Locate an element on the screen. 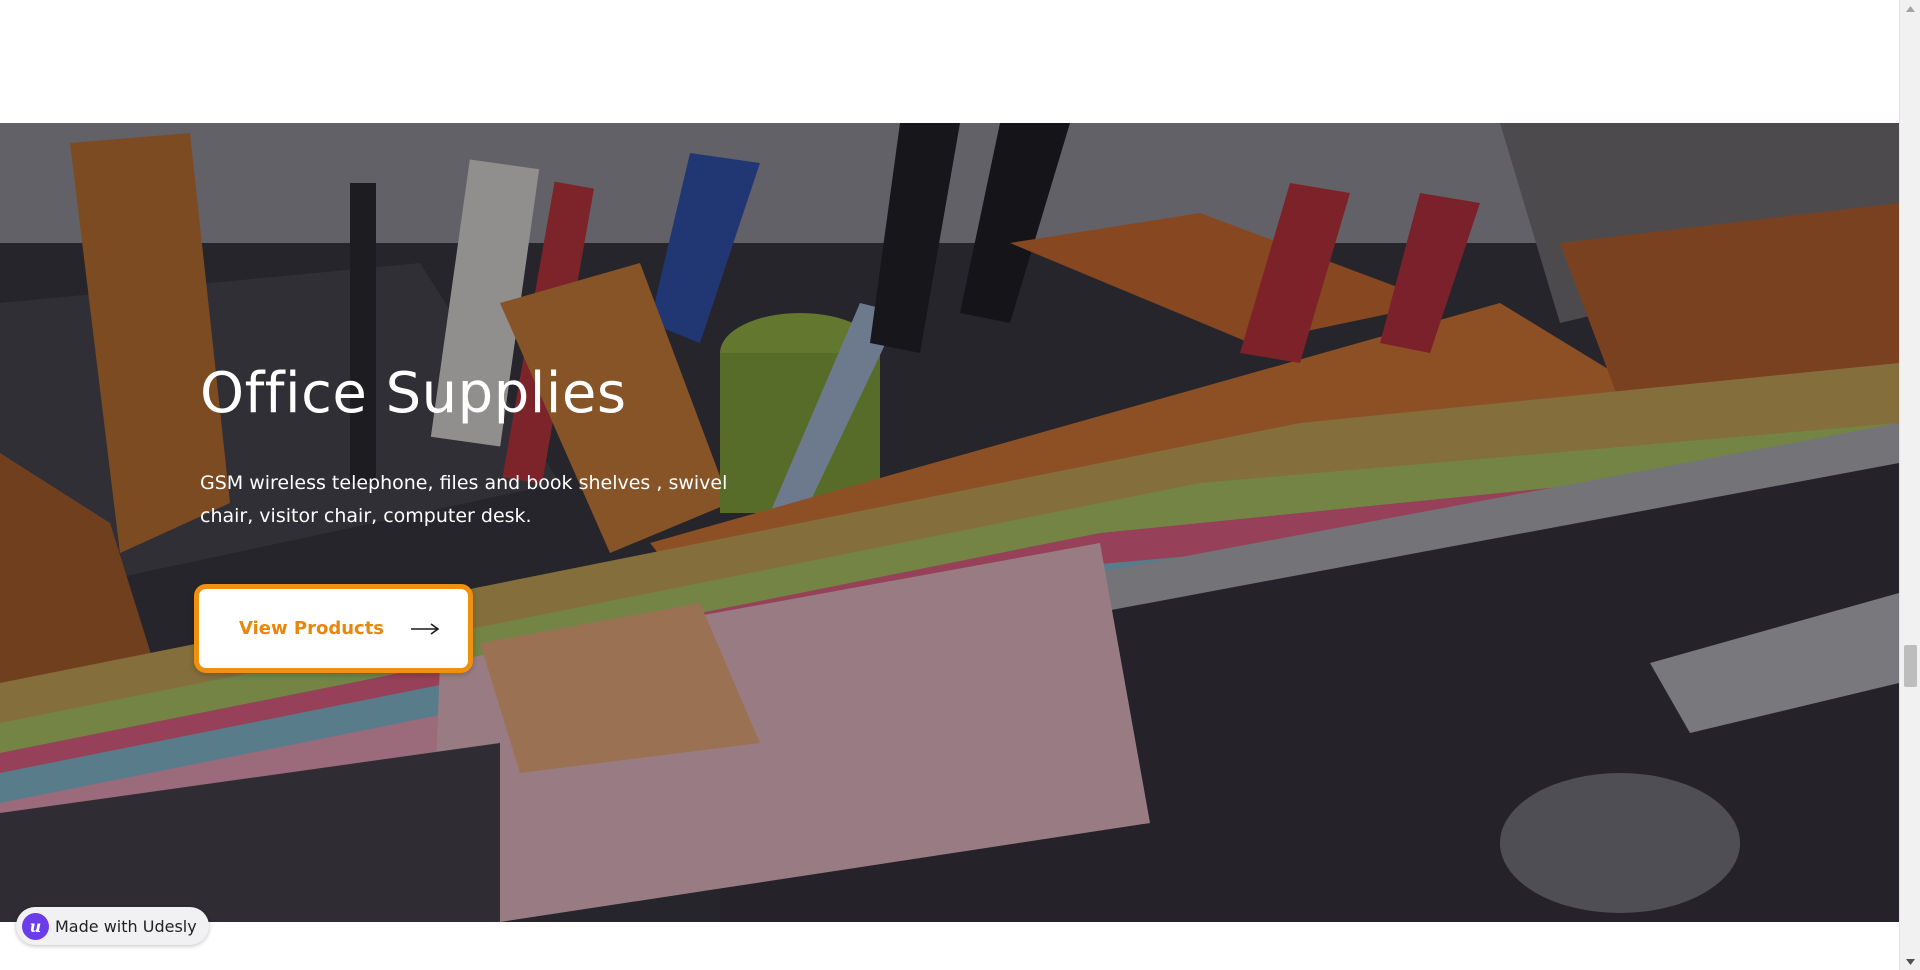  view-products-button: View Products is located at coordinates (333, 628).